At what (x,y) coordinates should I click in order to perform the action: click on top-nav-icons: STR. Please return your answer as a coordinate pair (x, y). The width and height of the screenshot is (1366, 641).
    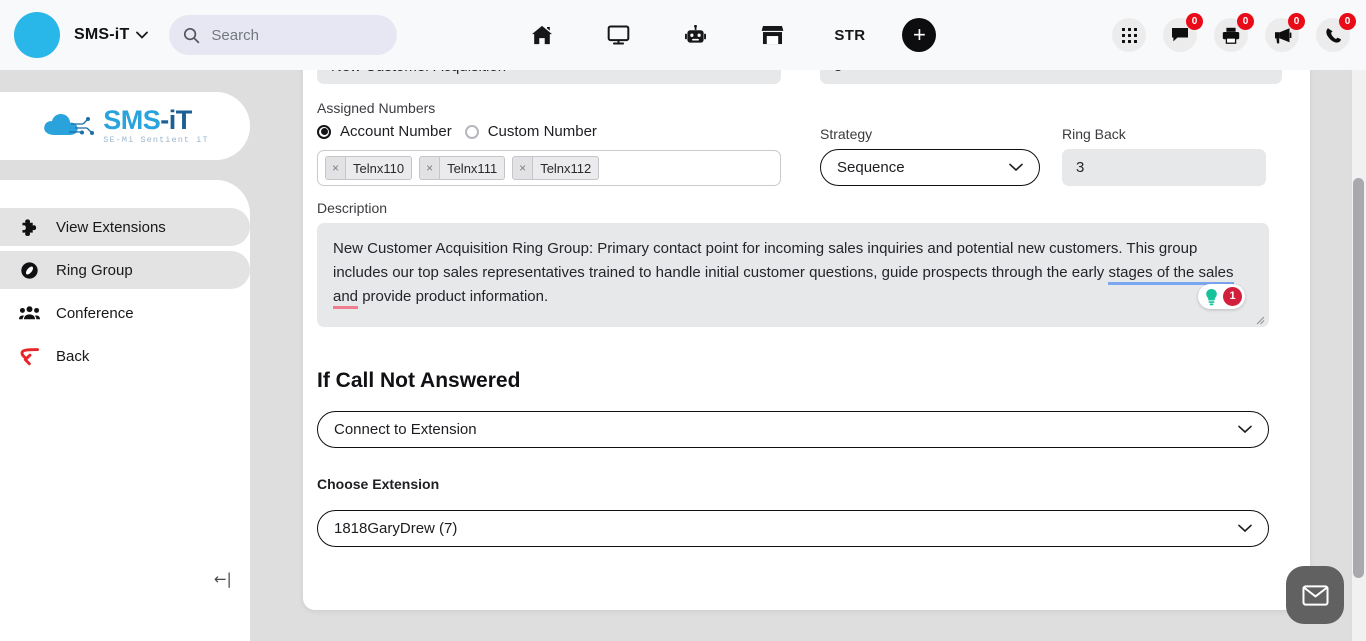
    Looking at the image, I should click on (695, 35).